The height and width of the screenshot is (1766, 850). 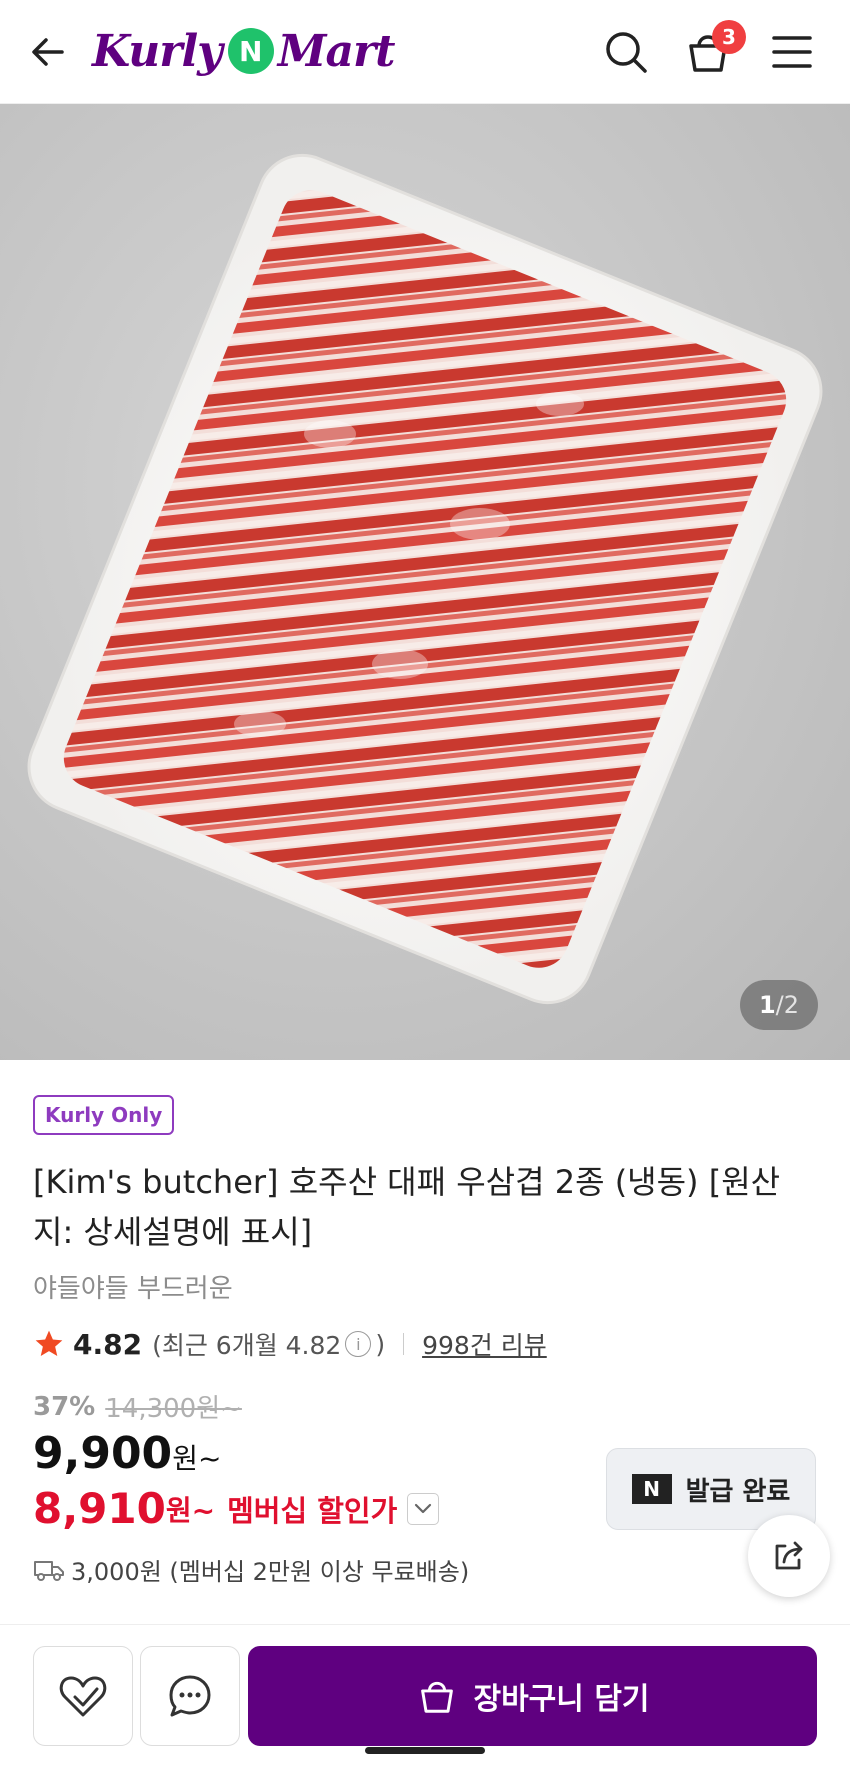 What do you see at coordinates (197, 1458) in the screenshot?
I see `sale-price-unit: 원~` at bounding box center [197, 1458].